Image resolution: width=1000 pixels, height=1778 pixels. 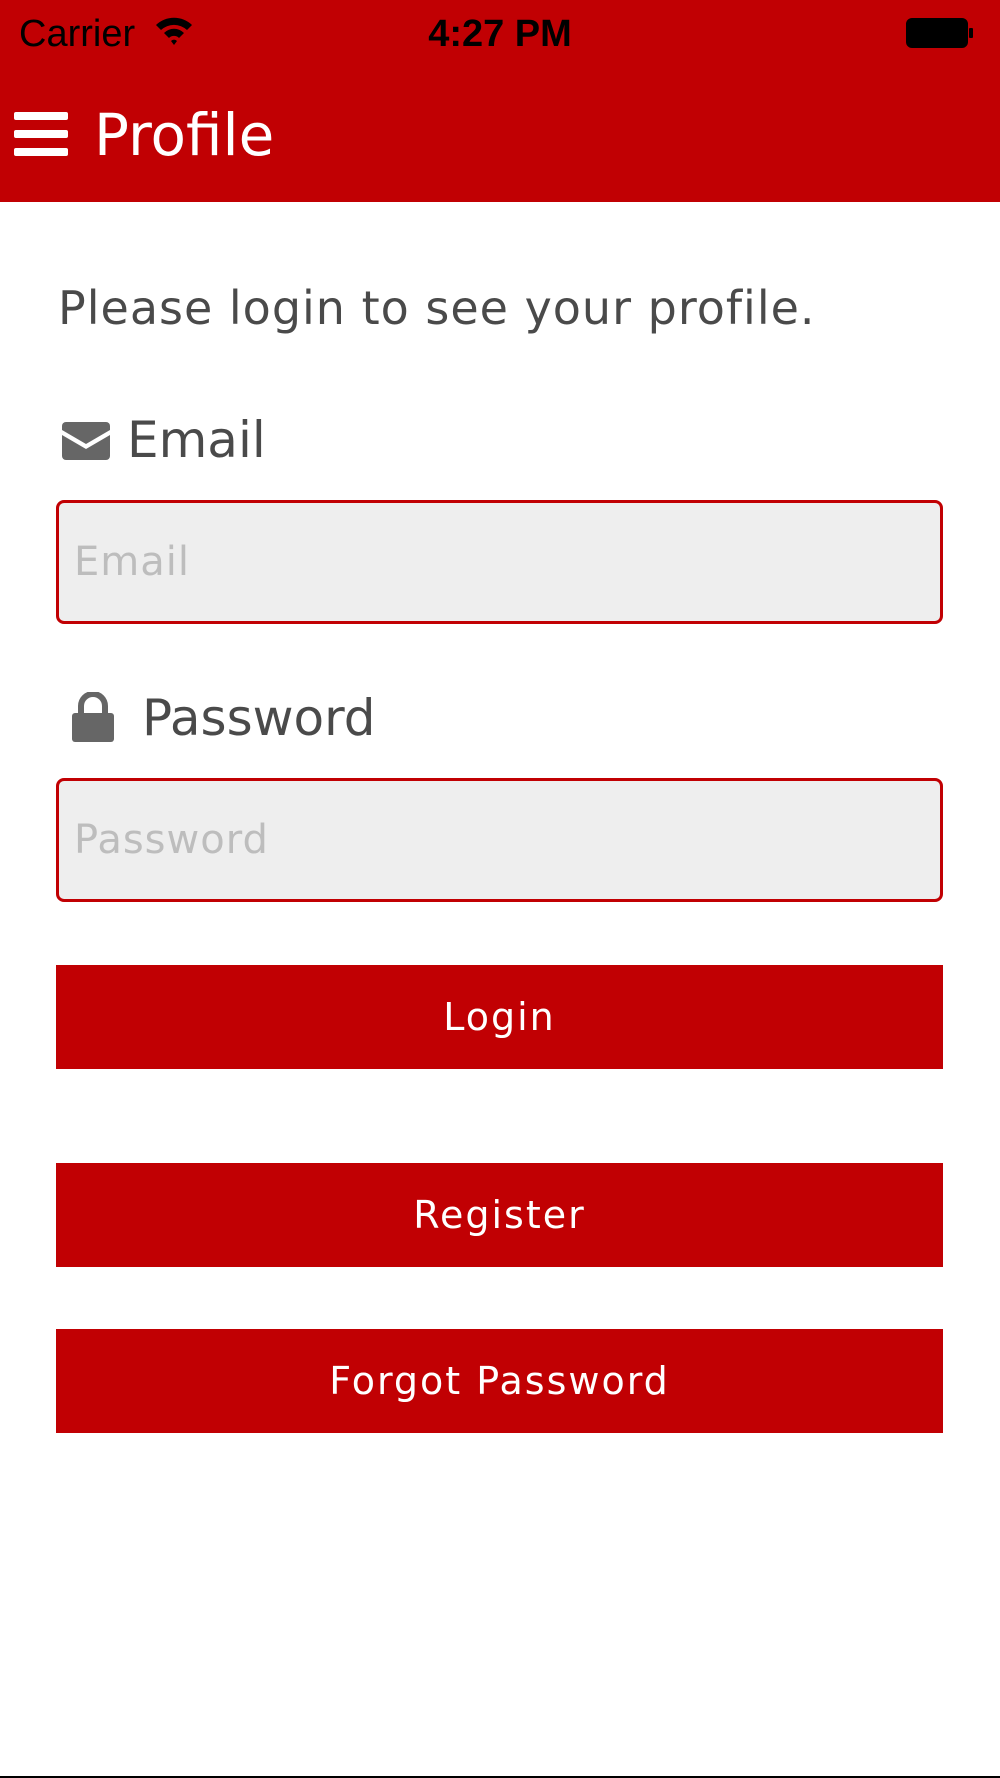 What do you see at coordinates (499, 1215) in the screenshot?
I see `register-button: Register` at bounding box center [499, 1215].